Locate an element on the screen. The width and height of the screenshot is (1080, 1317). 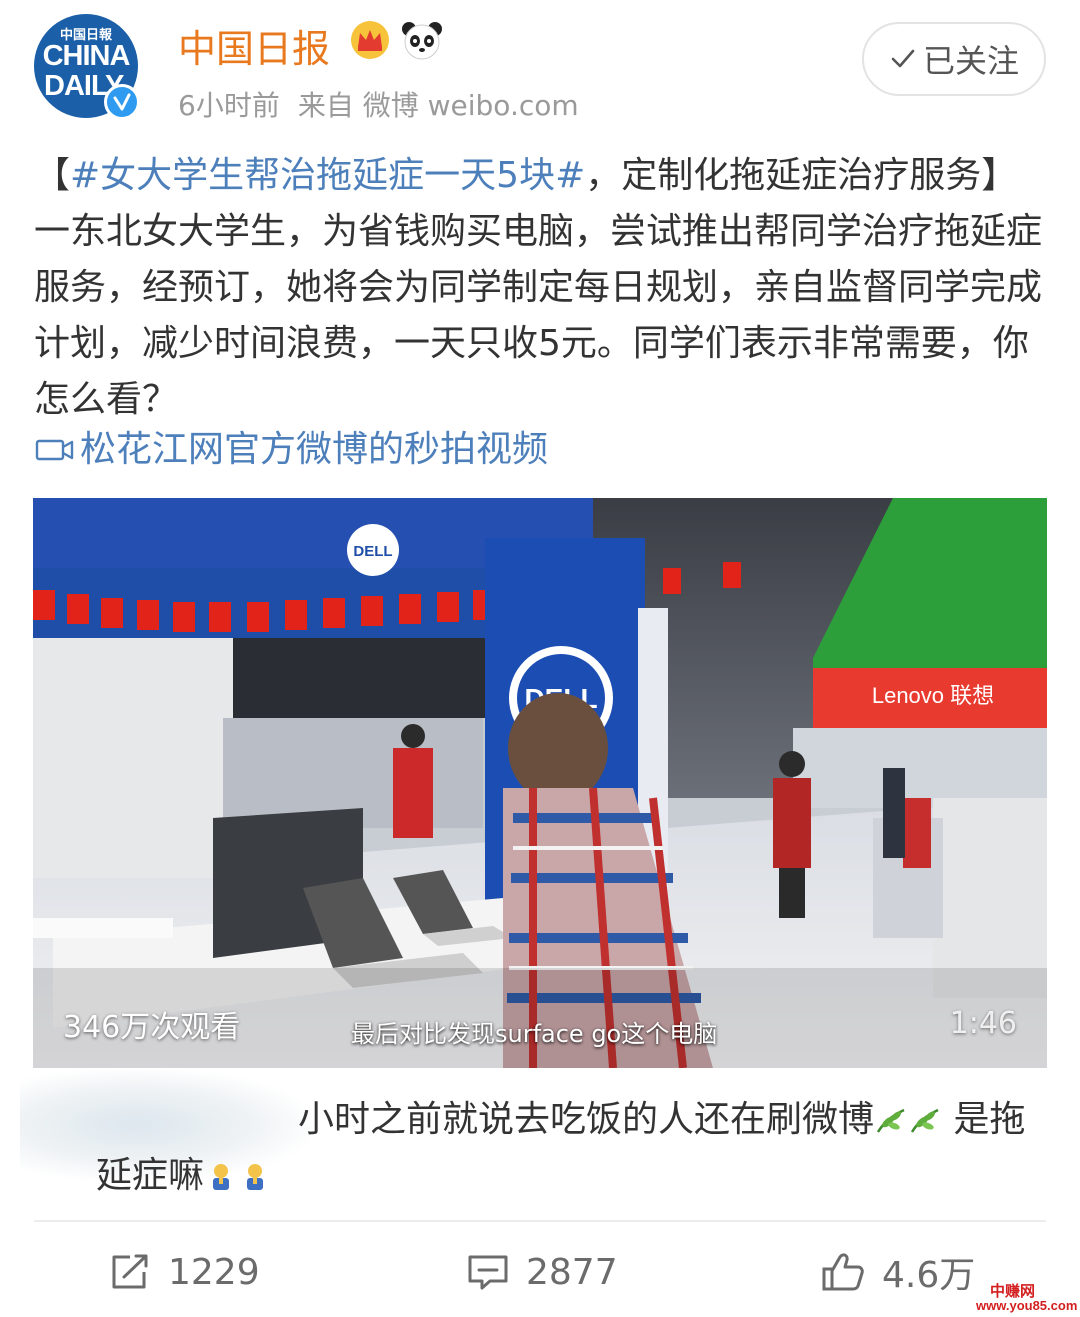
video-duration: 1:46 is located at coordinates (983, 1023).